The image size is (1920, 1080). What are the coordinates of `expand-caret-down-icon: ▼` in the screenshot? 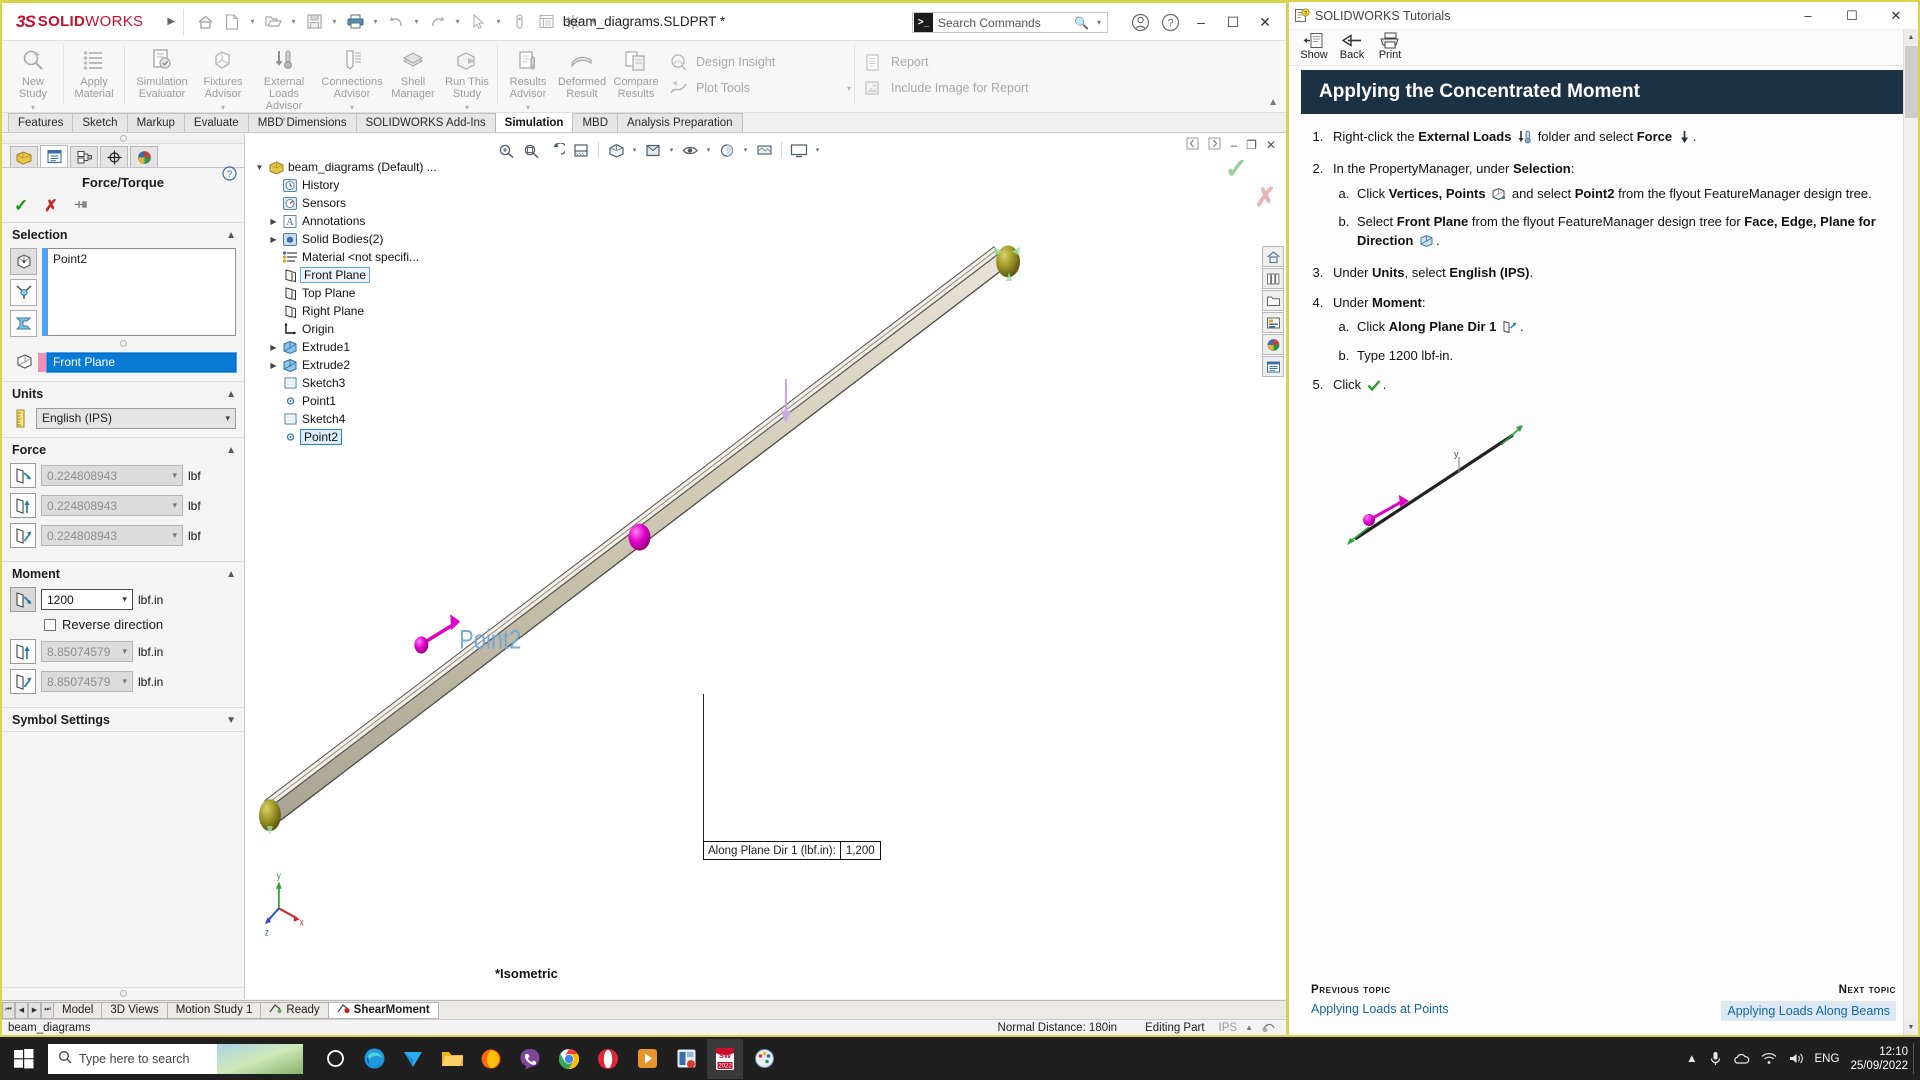 It's located at (259, 167).